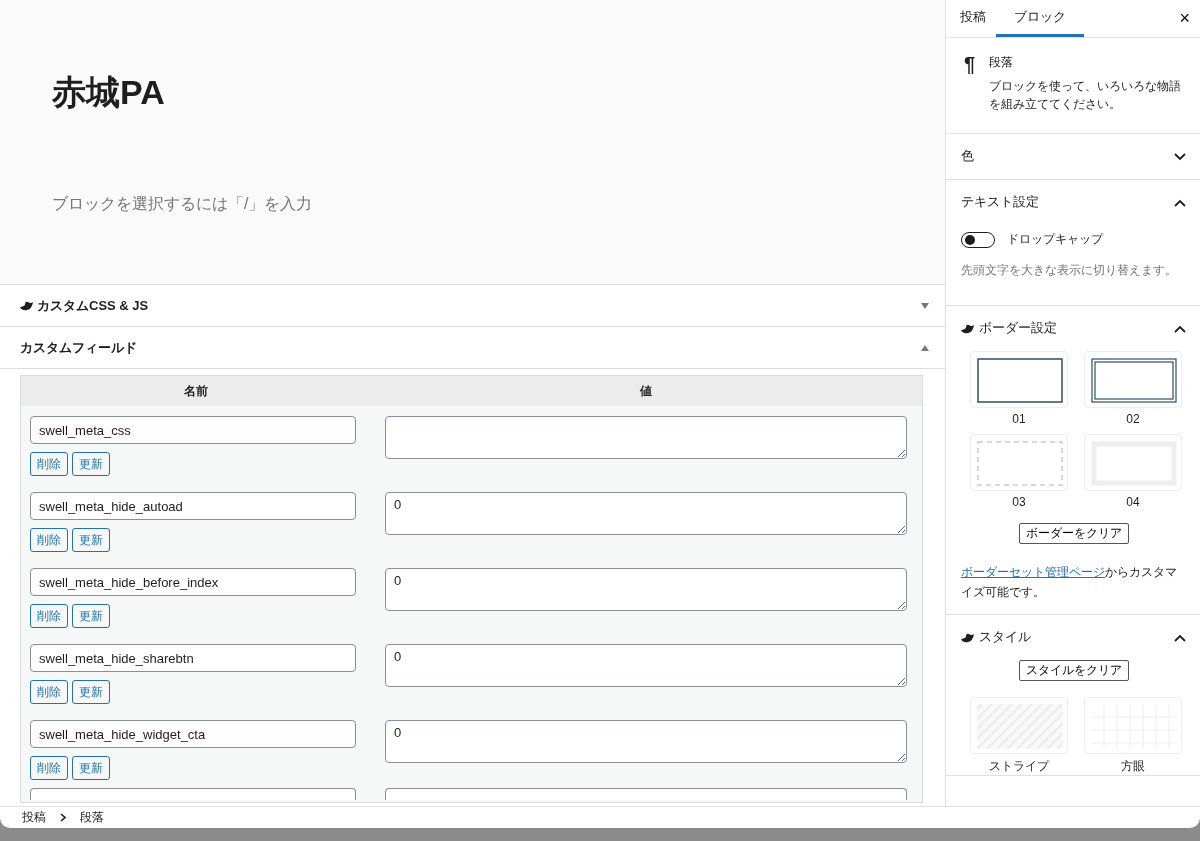 This screenshot has width=1200, height=841. I want to click on panel-title: カスタムCSS & JS, so click(93, 305).